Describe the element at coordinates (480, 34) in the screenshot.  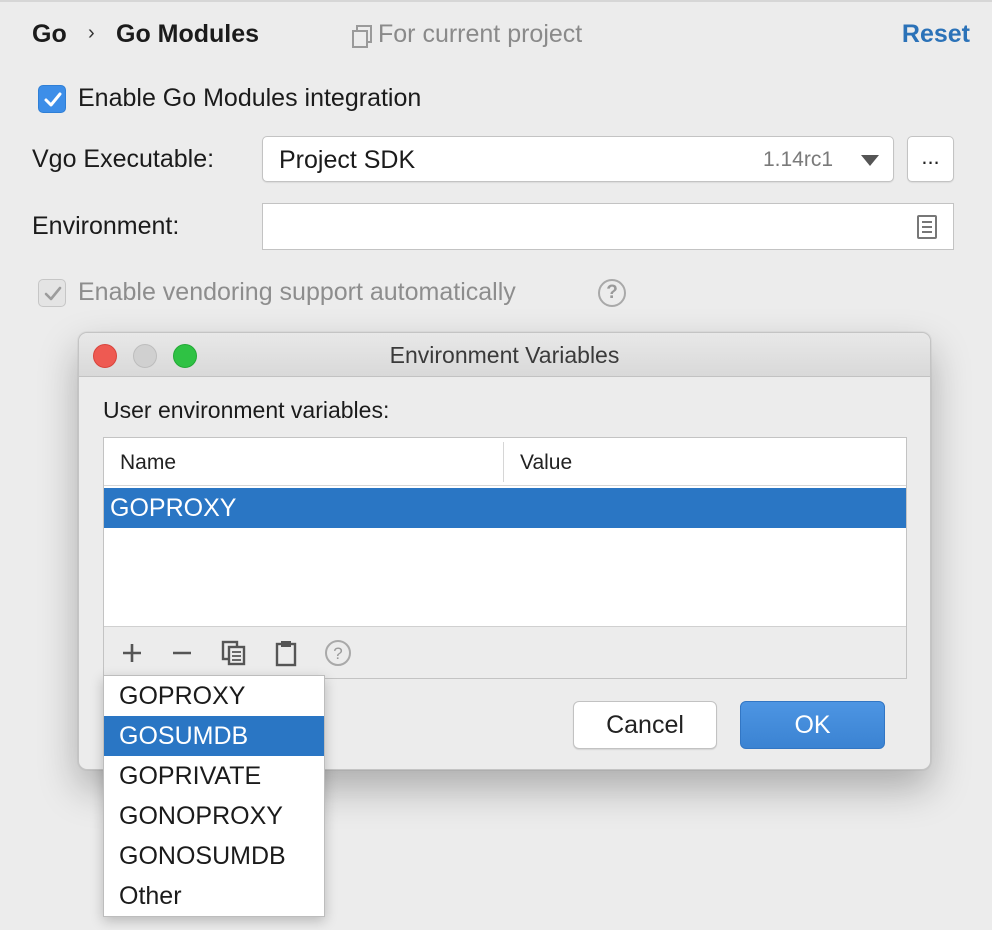
I see `scope-label: For current project` at that location.